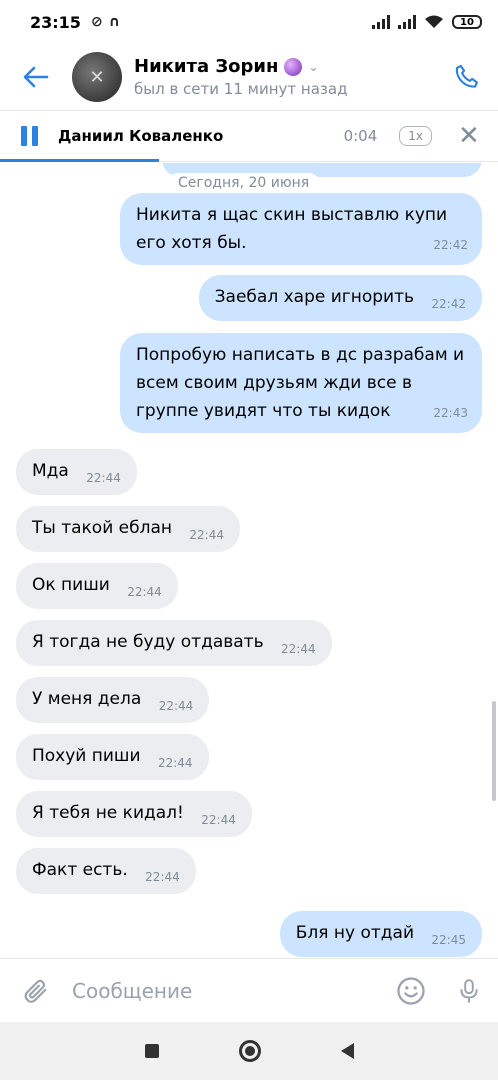 Image resolution: width=498 pixels, height=1080 pixels. I want to click on message-composer: Сообщение, so click(249, 990).